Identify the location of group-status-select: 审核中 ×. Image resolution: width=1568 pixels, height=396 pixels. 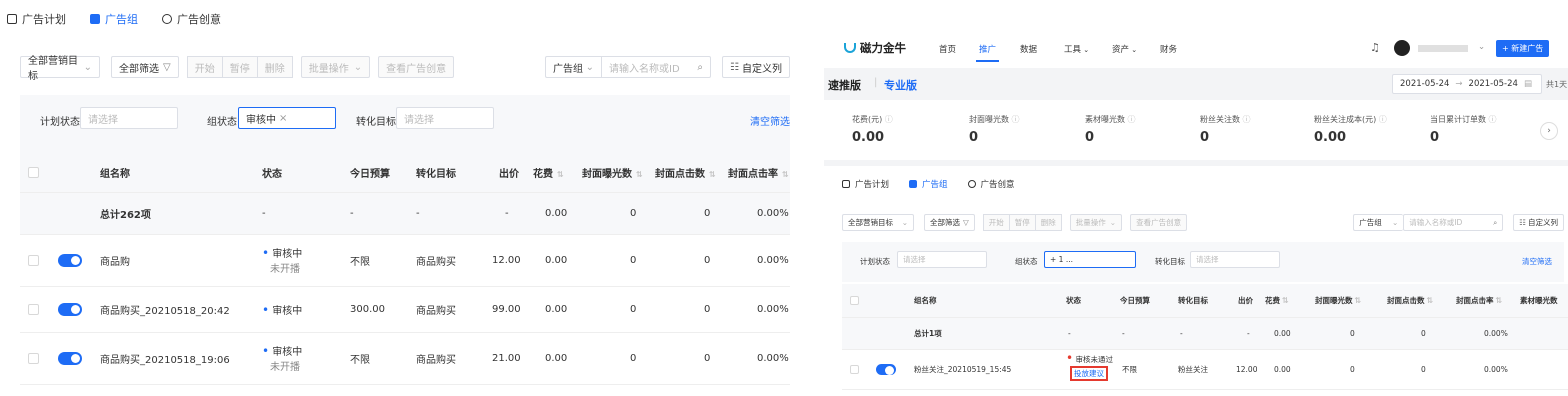
(287, 118).